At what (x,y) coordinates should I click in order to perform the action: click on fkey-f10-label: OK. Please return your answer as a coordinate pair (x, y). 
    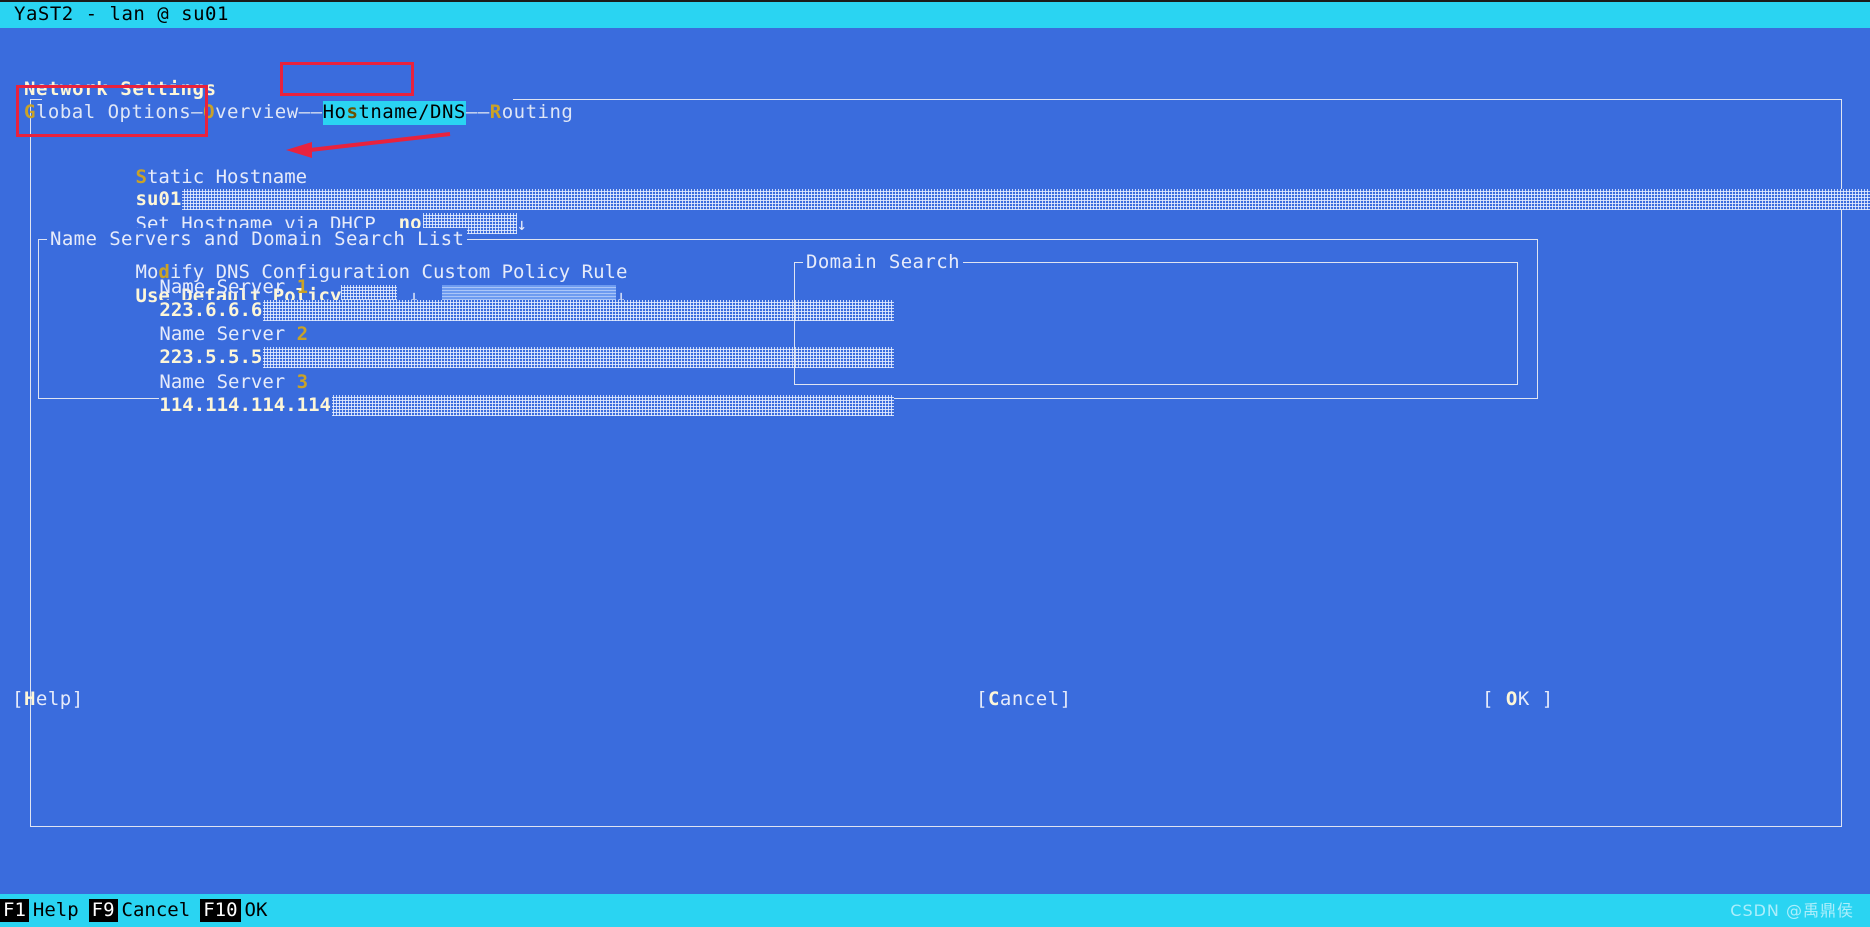
    Looking at the image, I should click on (259, 911).